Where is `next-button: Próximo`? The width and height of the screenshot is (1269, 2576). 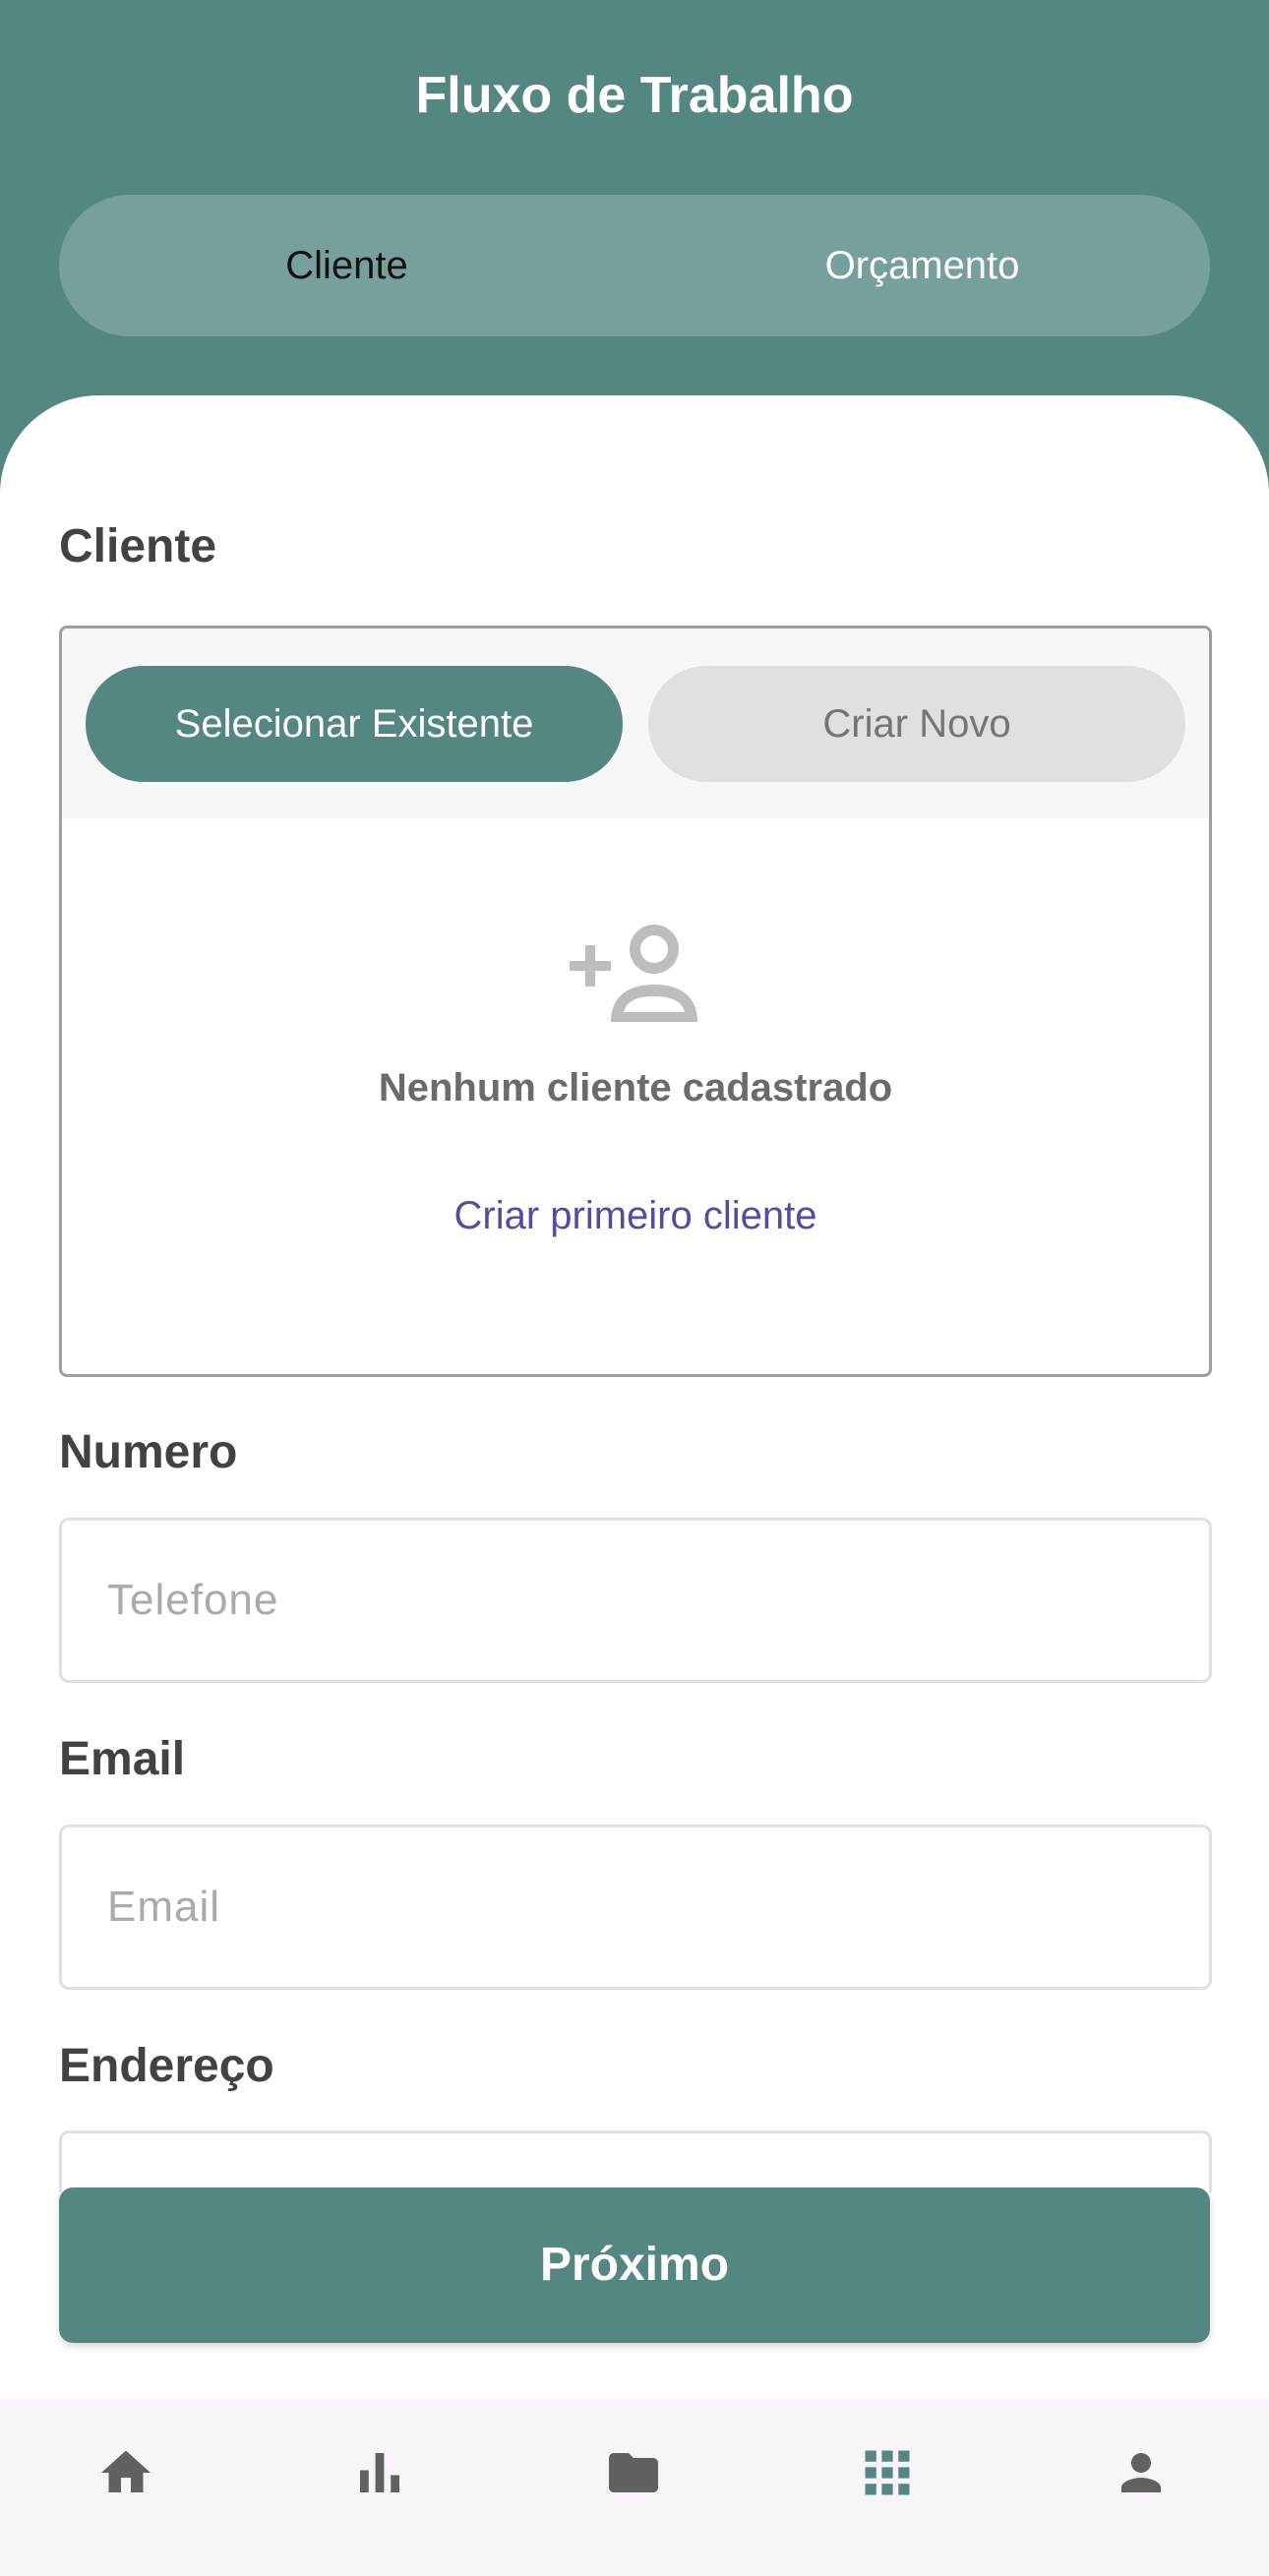 next-button: Próximo is located at coordinates (634, 2265).